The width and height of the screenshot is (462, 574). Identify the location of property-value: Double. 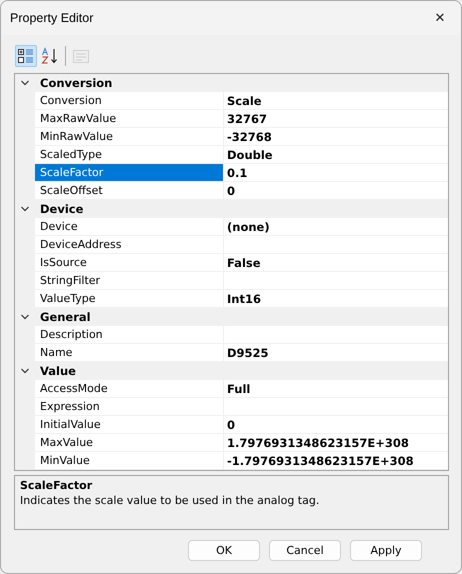
(336, 154).